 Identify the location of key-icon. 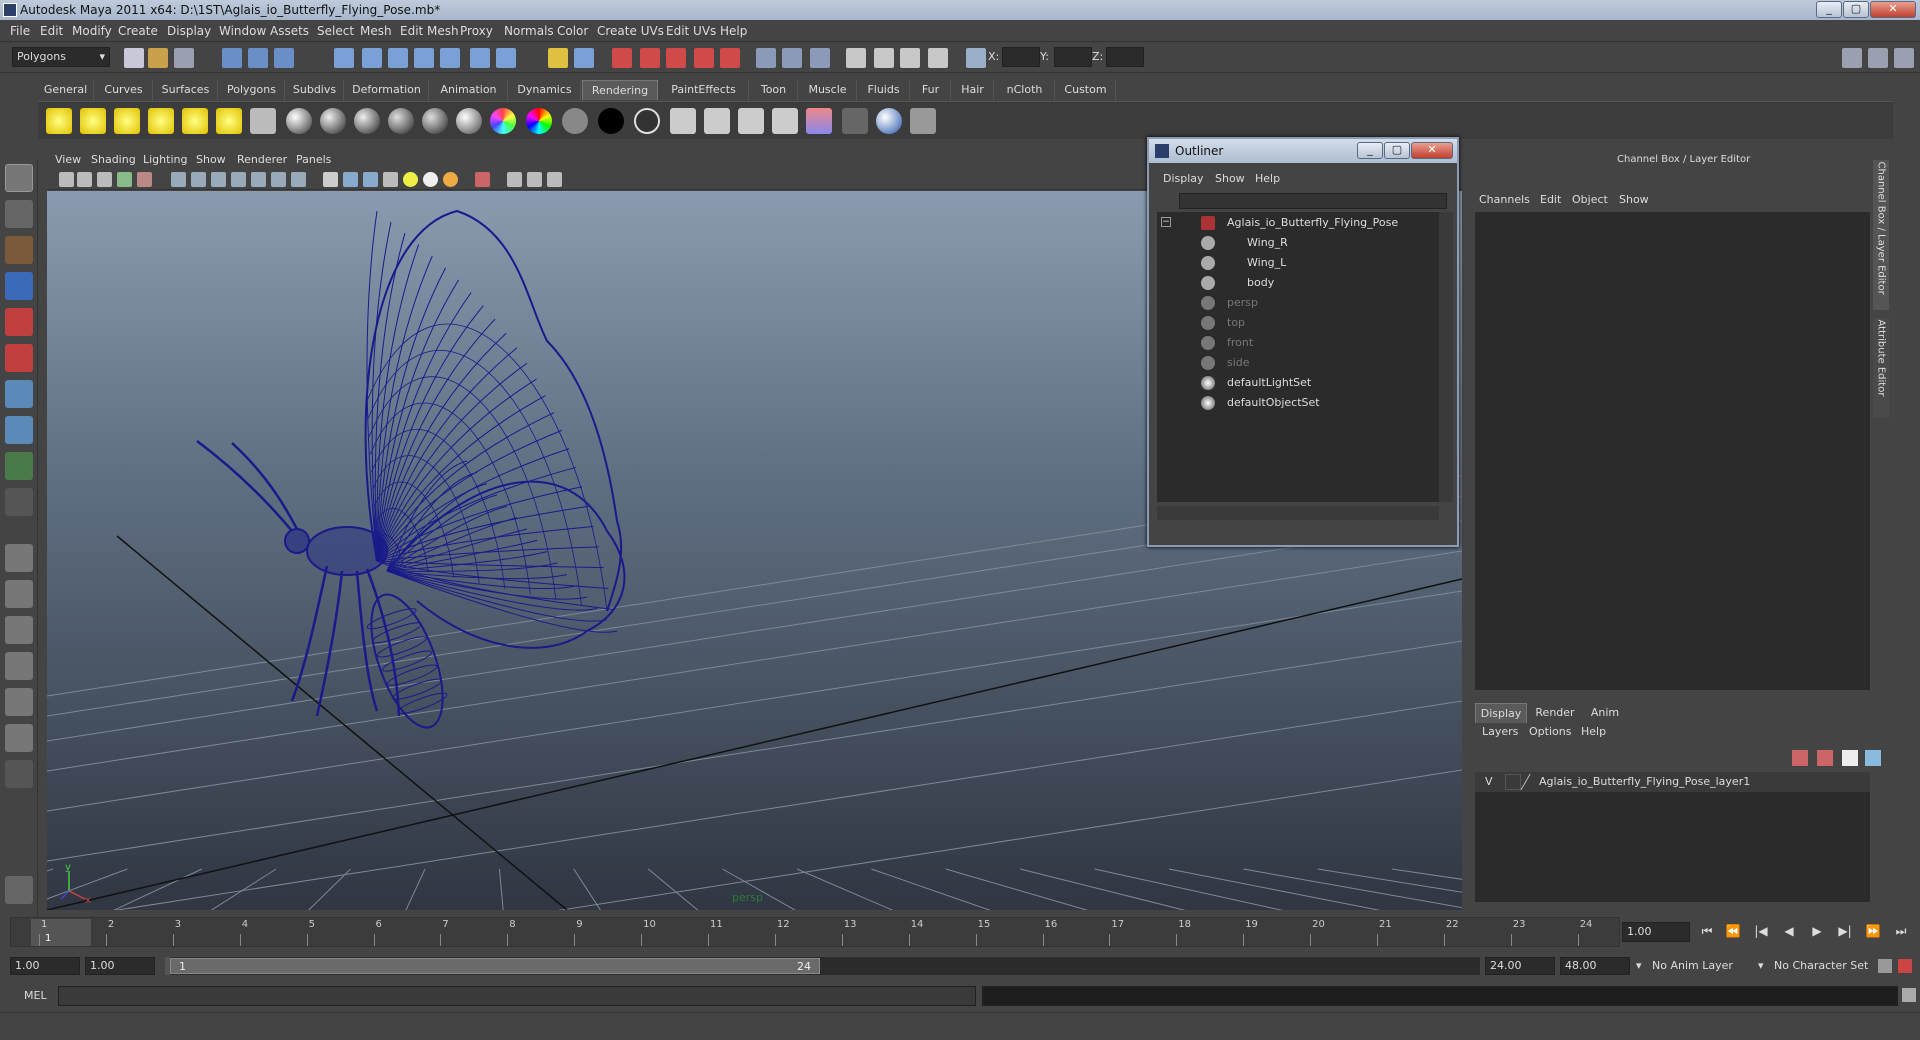
(1885, 966).